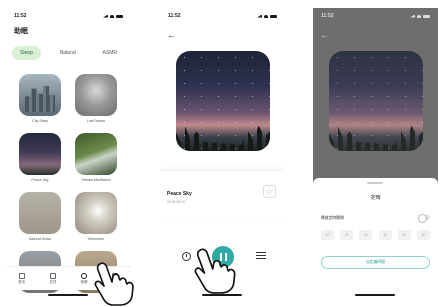 This screenshot has width=443, height=307. What do you see at coordinates (96, 154) in the screenshot?
I see `stream-meditation-thumbnail` at bounding box center [96, 154].